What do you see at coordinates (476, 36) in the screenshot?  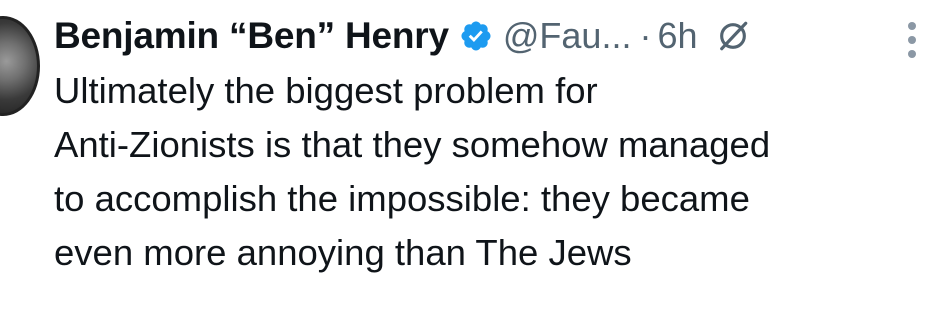 I see `verified-badge-icon` at bounding box center [476, 36].